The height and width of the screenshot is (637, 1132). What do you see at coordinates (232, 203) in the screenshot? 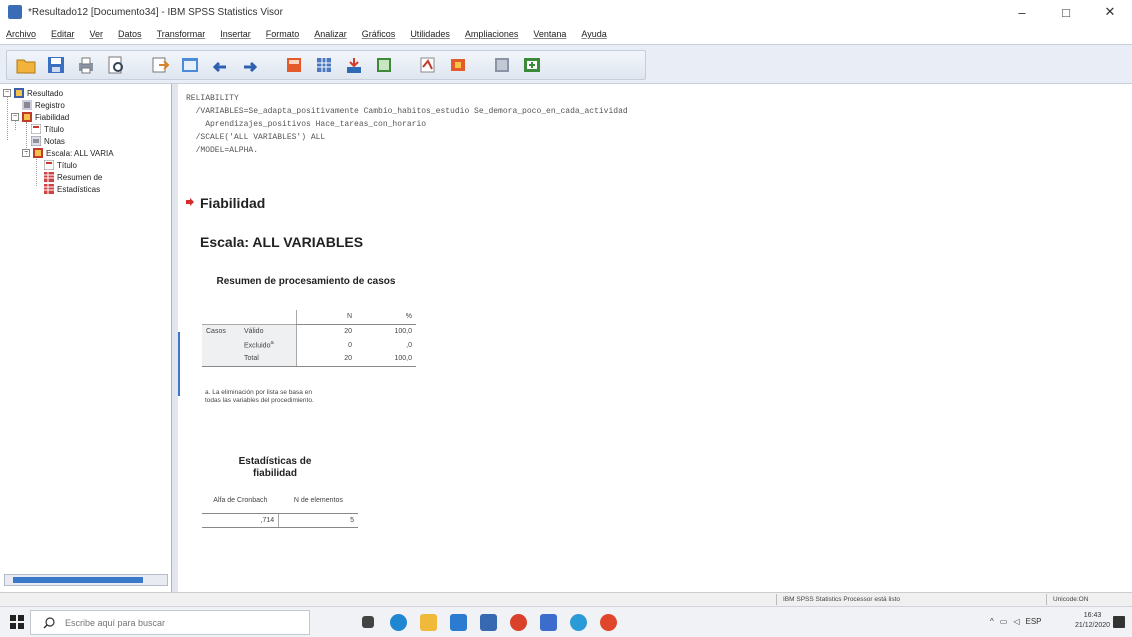
I see `procedure-heading: Fiabilidad` at bounding box center [232, 203].